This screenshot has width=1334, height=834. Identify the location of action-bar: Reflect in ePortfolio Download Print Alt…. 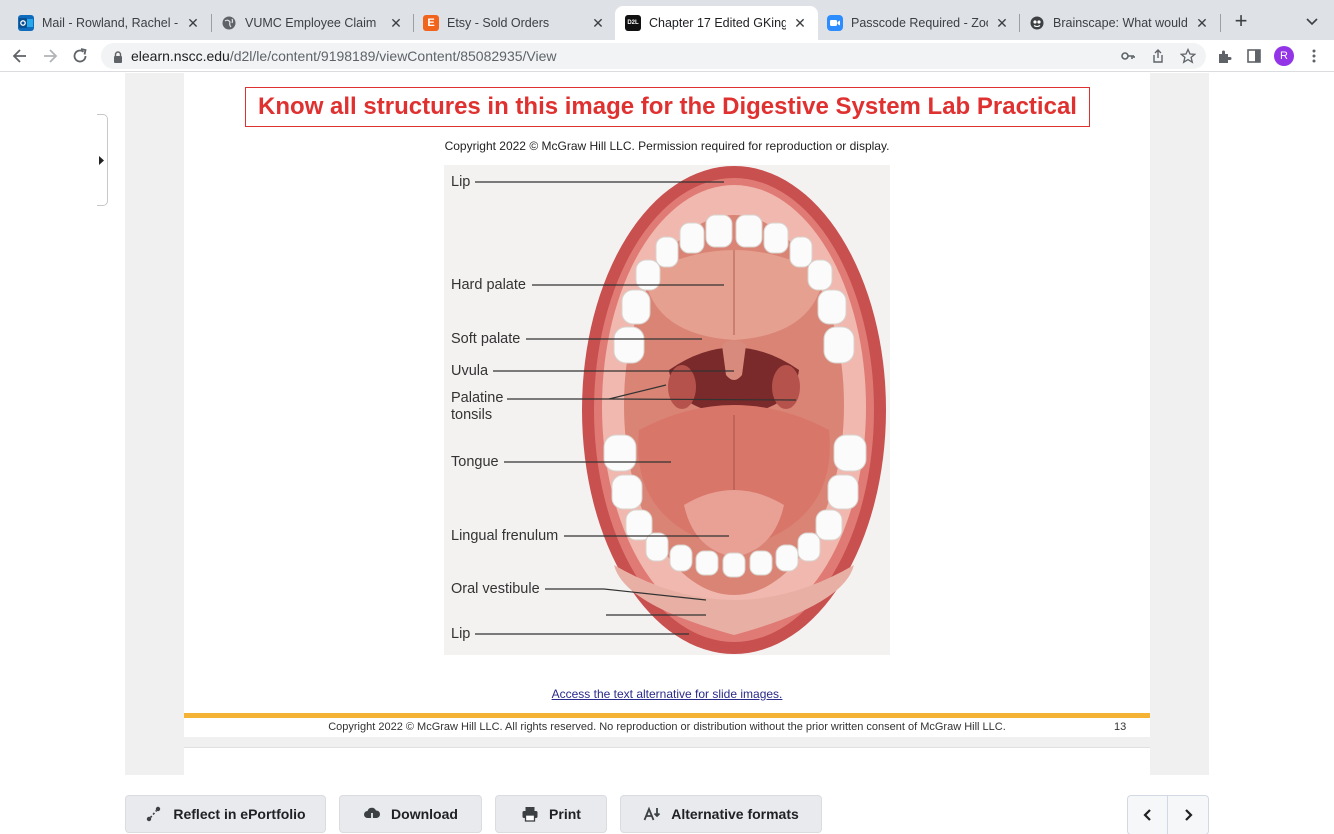
(667, 804).